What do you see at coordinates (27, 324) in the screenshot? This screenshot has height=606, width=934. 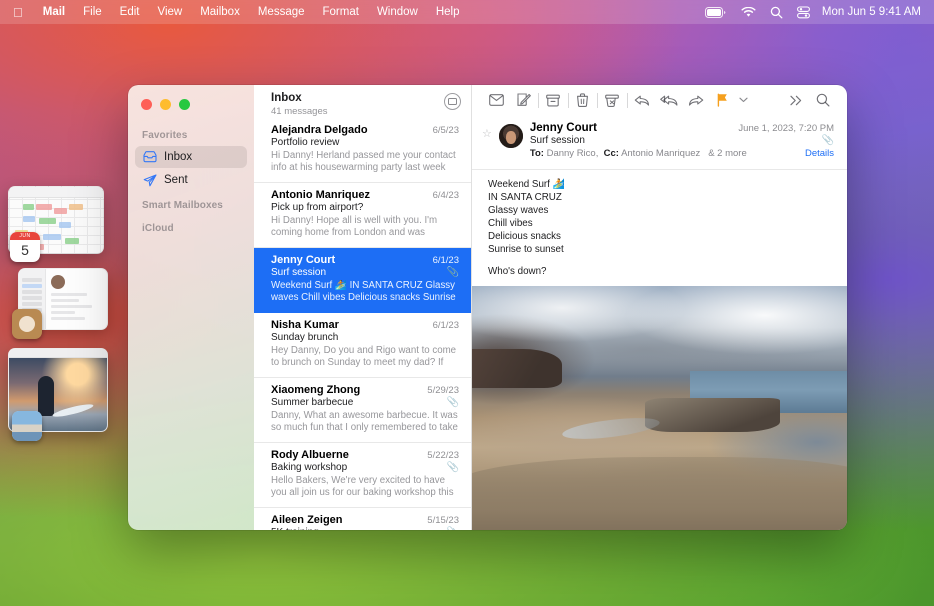 I see `contacts-app-icon` at bounding box center [27, 324].